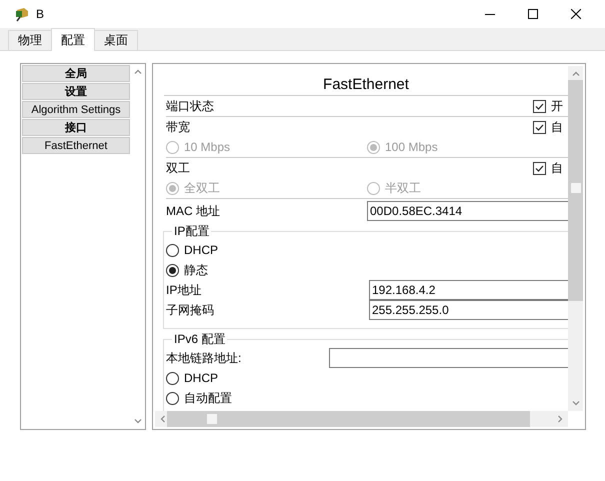  What do you see at coordinates (196, 270) in the screenshot?
I see `radio-label: 静态` at bounding box center [196, 270].